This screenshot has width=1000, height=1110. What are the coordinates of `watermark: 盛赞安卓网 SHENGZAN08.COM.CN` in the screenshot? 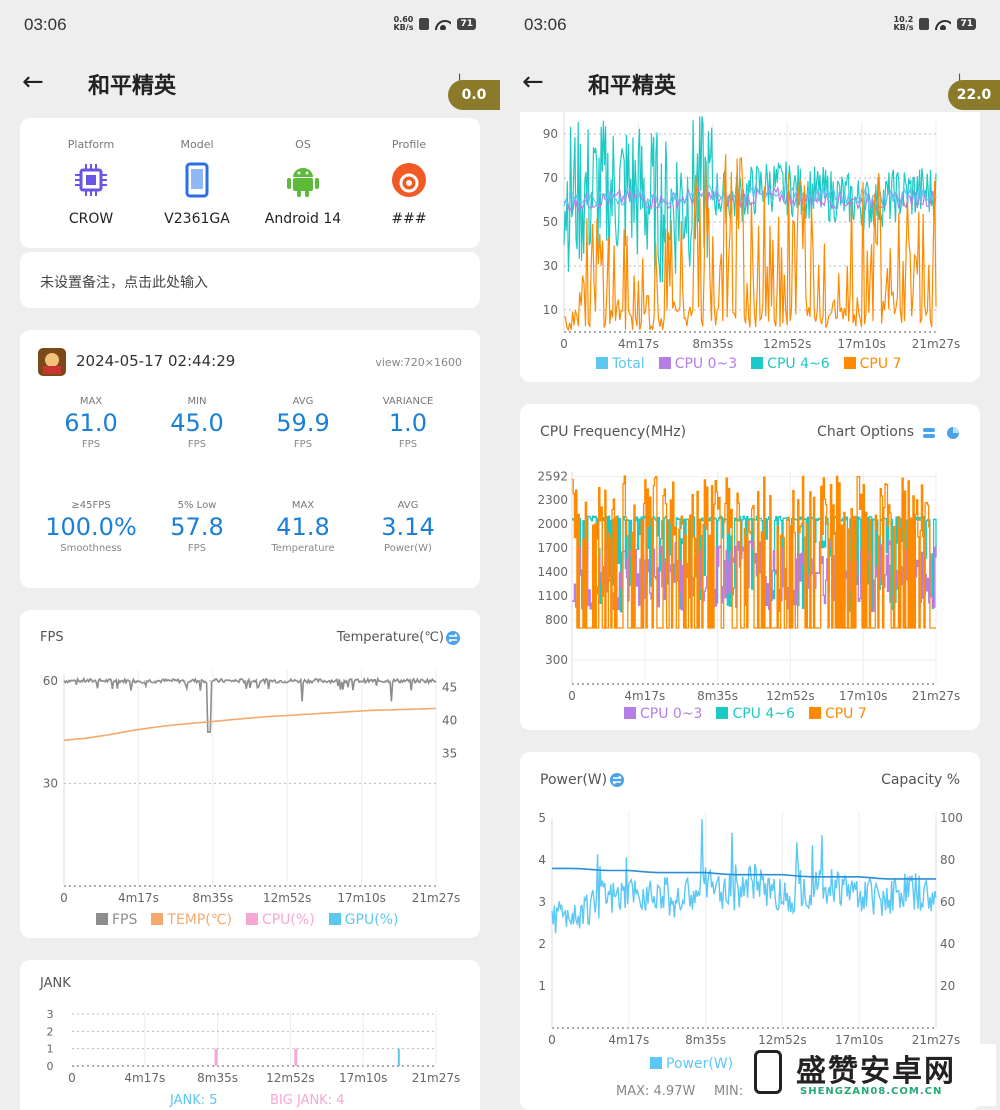 It's located at (871, 1075).